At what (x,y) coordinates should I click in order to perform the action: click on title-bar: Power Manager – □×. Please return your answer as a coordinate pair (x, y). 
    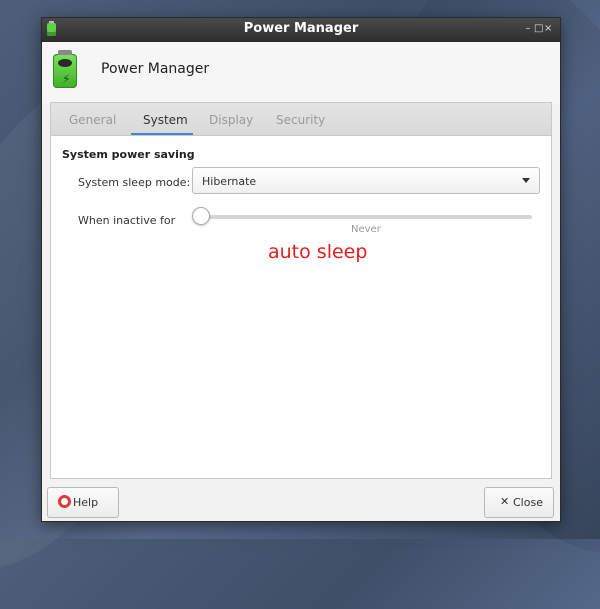
    Looking at the image, I should click on (301, 30).